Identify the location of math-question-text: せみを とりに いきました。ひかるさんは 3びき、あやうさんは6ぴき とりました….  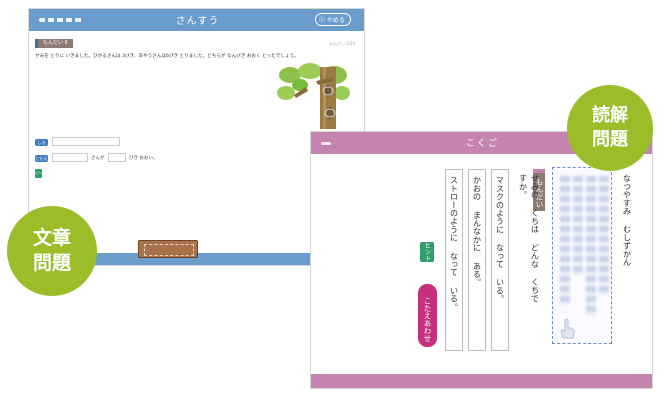
(167, 56).